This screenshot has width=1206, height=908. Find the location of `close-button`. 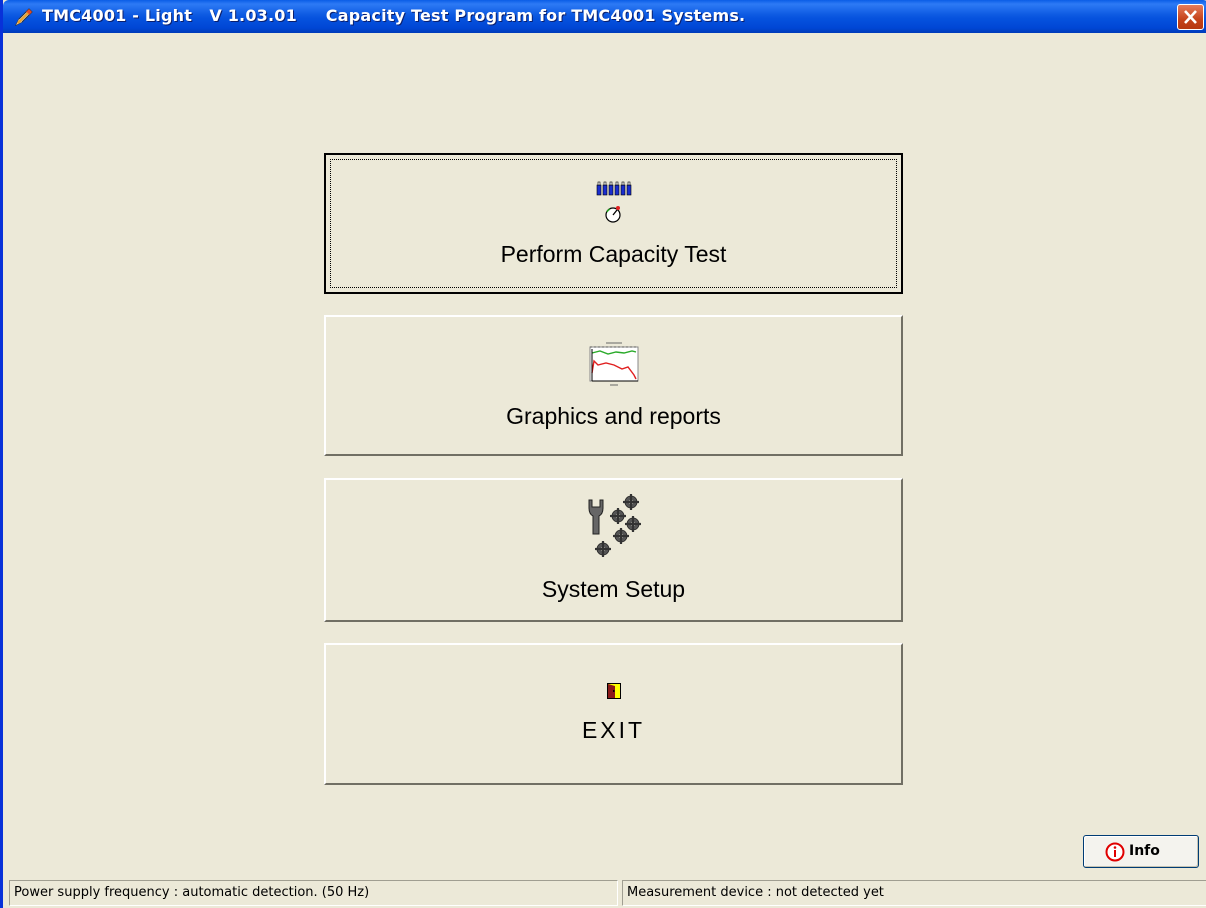

close-button is located at coordinates (1190, 17).